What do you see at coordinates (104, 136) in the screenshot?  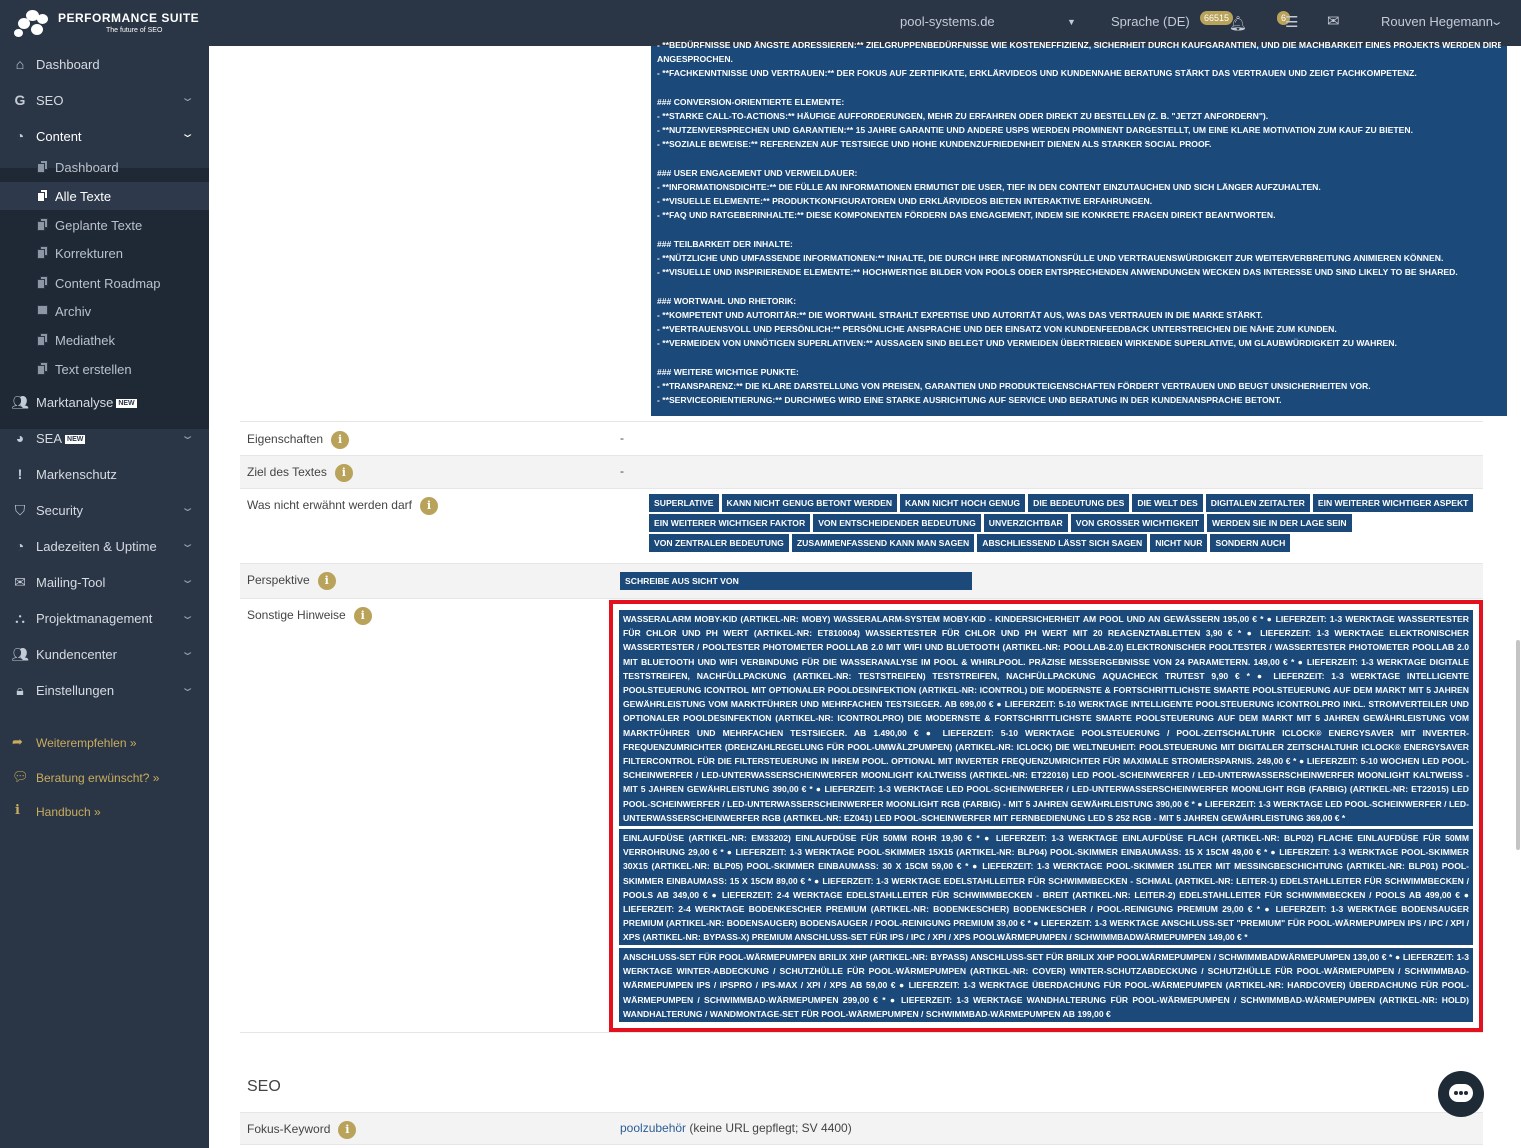 I see `sidebar-item-content: ◔ Content ⌄` at bounding box center [104, 136].